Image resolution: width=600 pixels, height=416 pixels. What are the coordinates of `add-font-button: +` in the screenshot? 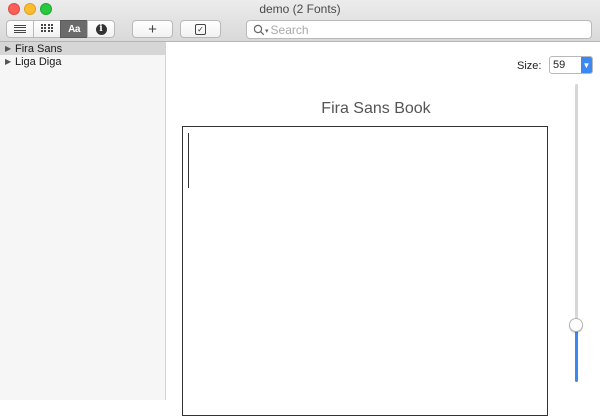 It's located at (152, 29).